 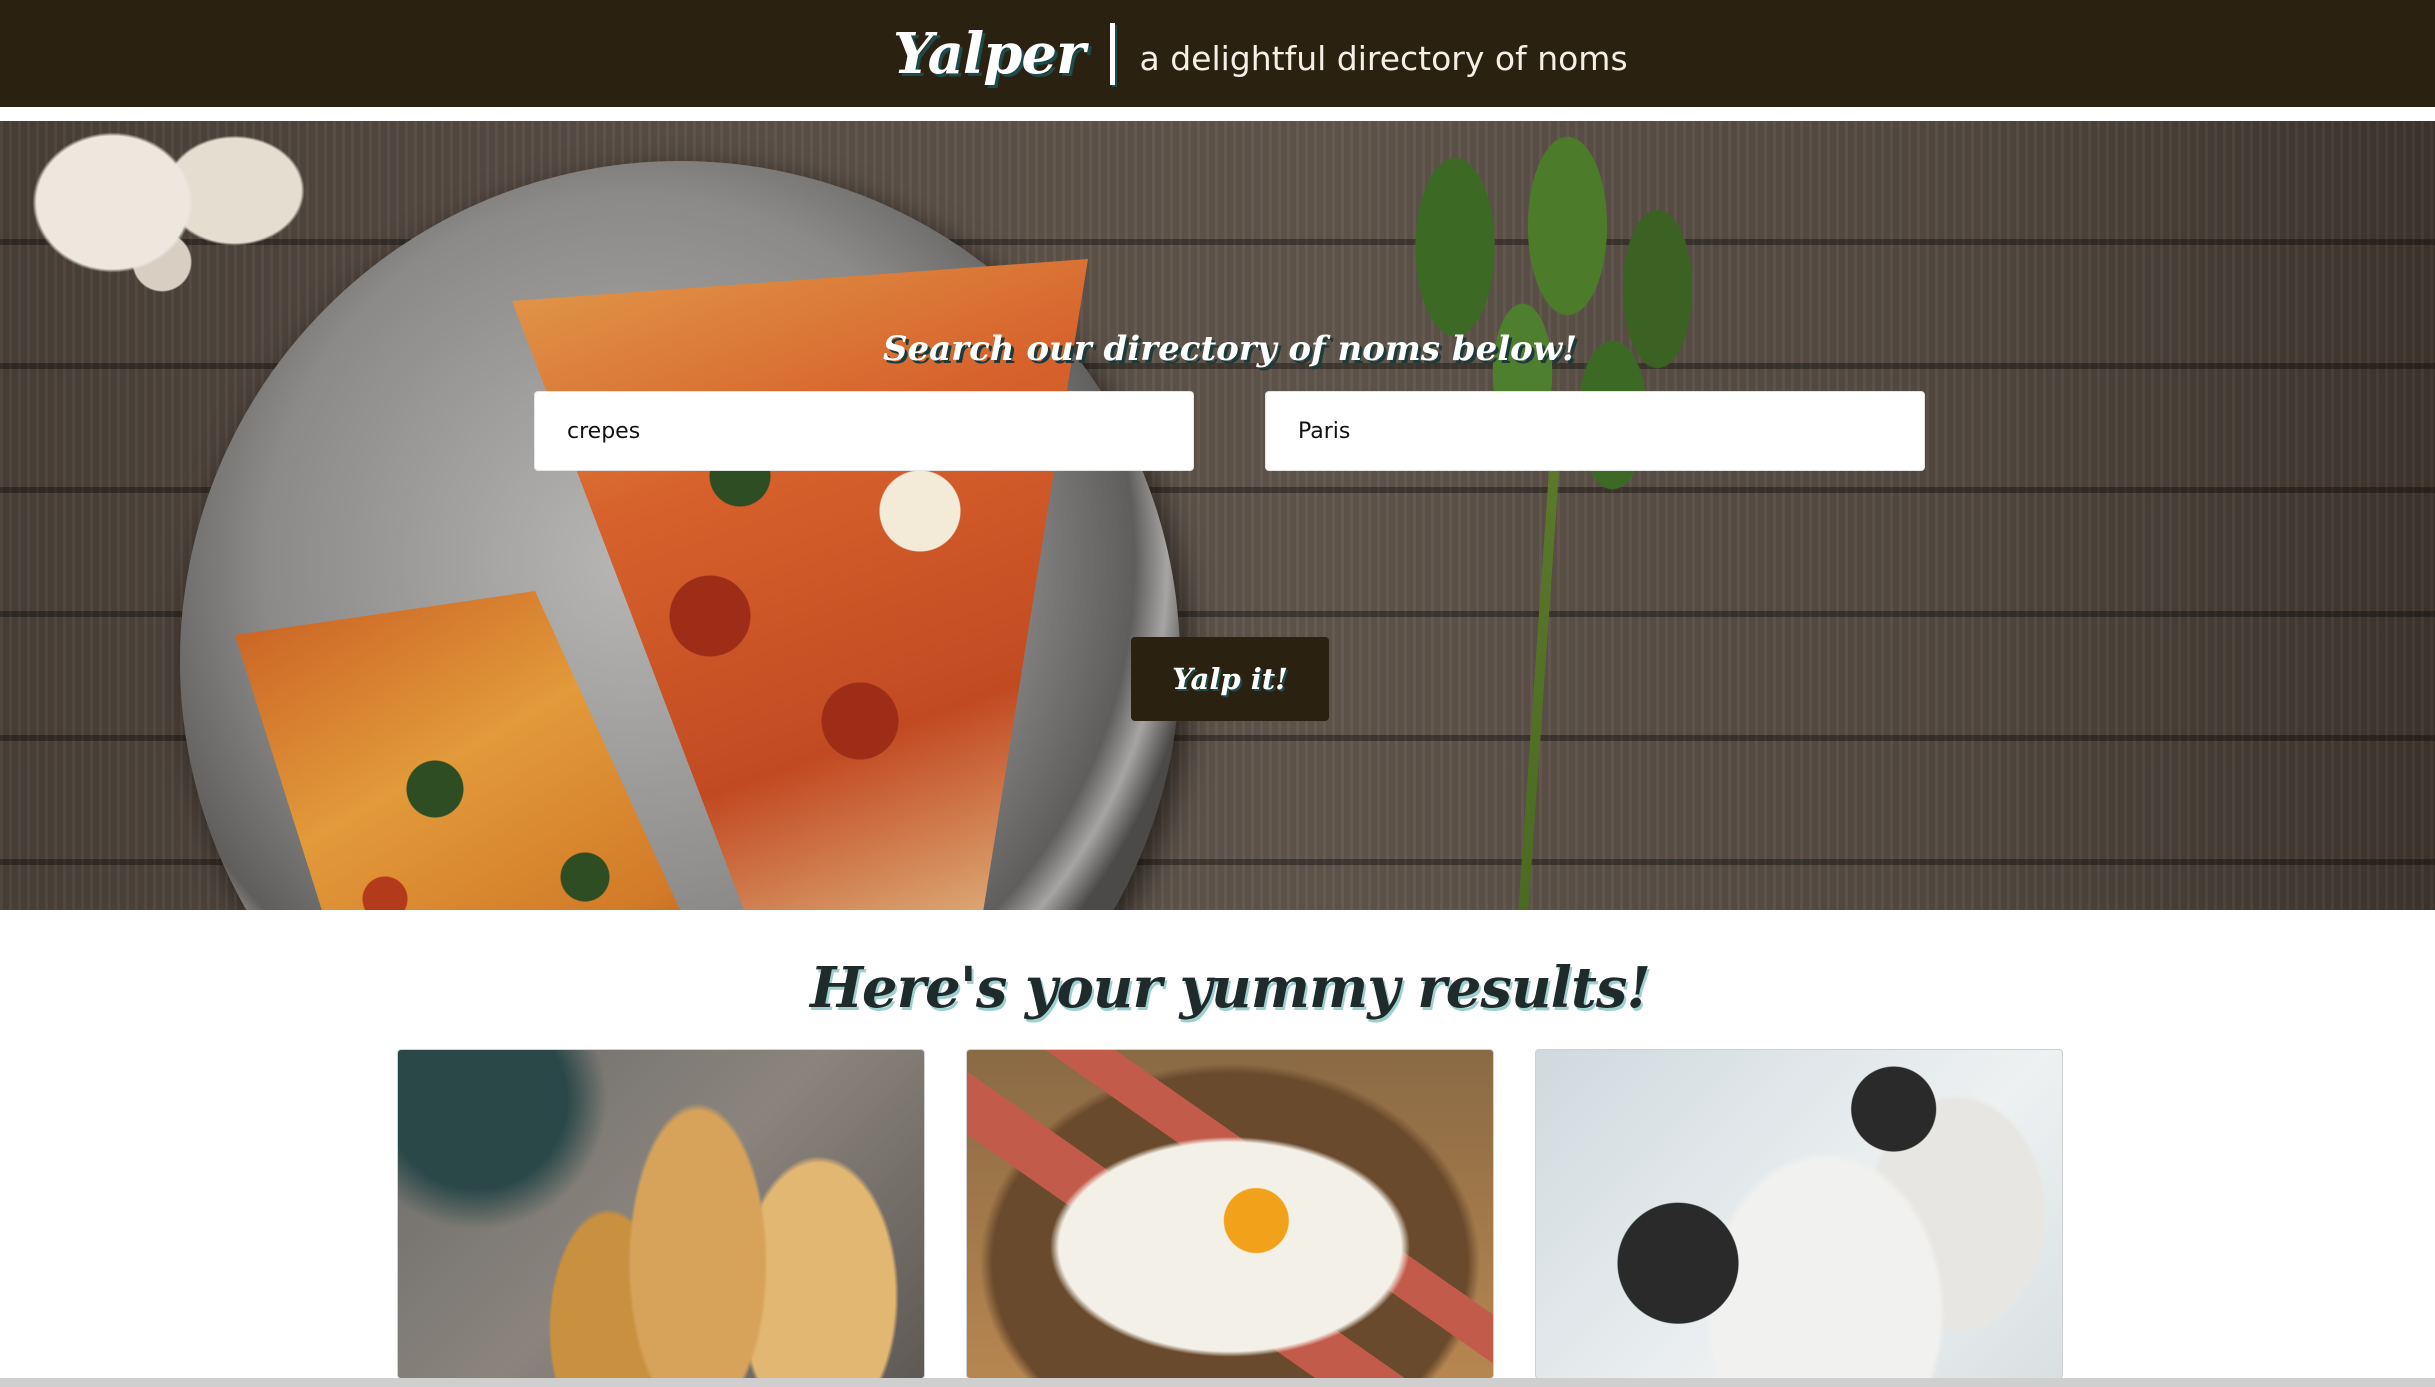 I want to click on brand: Yalper a delightful directory of noms, so click(x=1260, y=54).